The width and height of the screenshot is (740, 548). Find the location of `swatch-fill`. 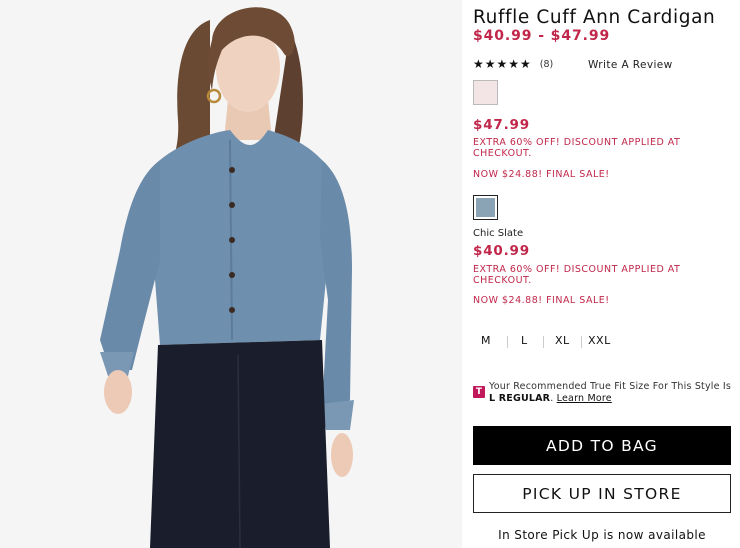

swatch-fill is located at coordinates (485, 207).